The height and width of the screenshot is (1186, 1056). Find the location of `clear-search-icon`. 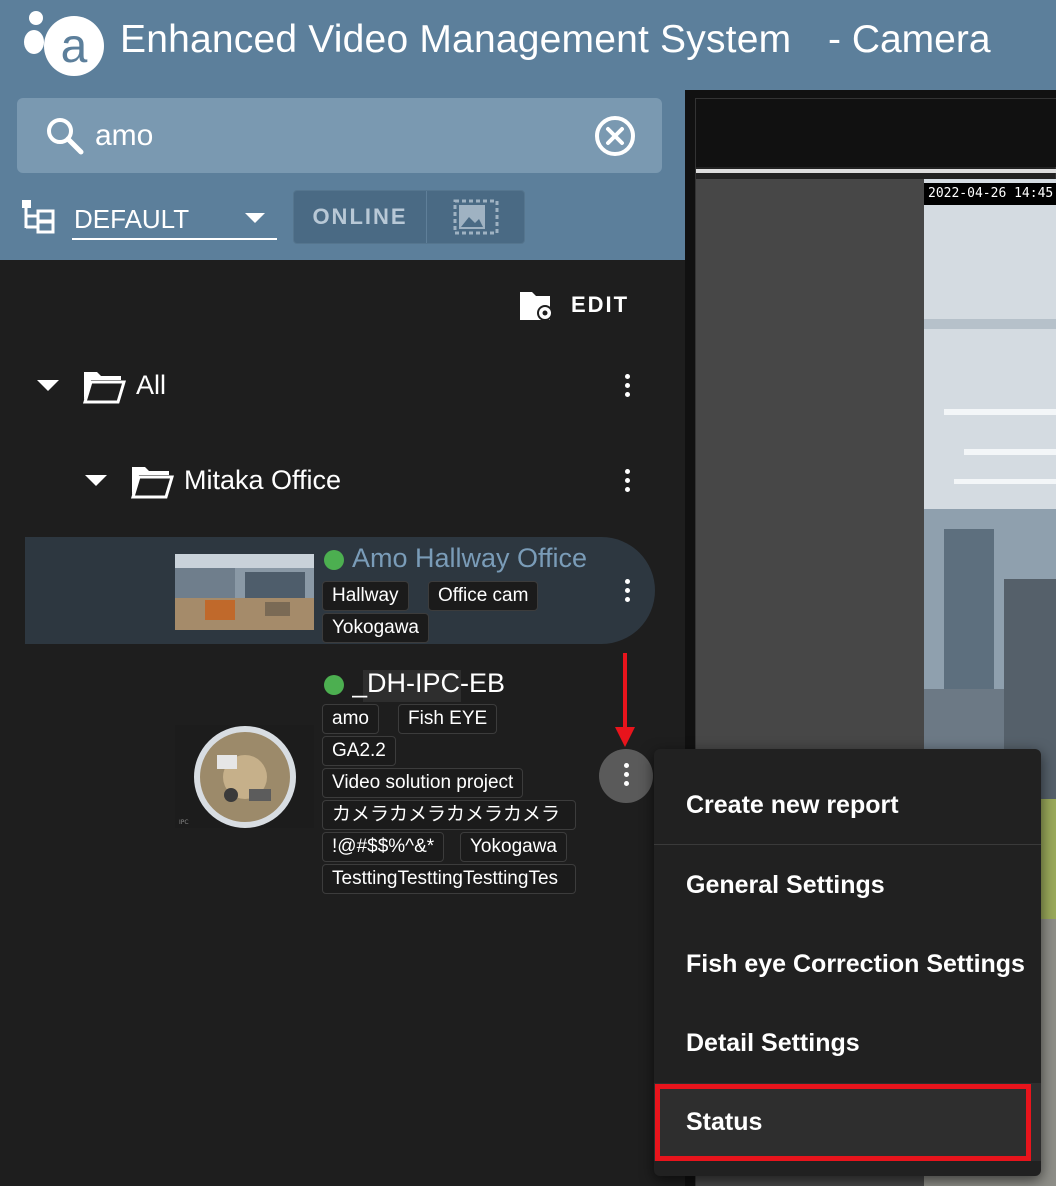

clear-search-icon is located at coordinates (615, 136).